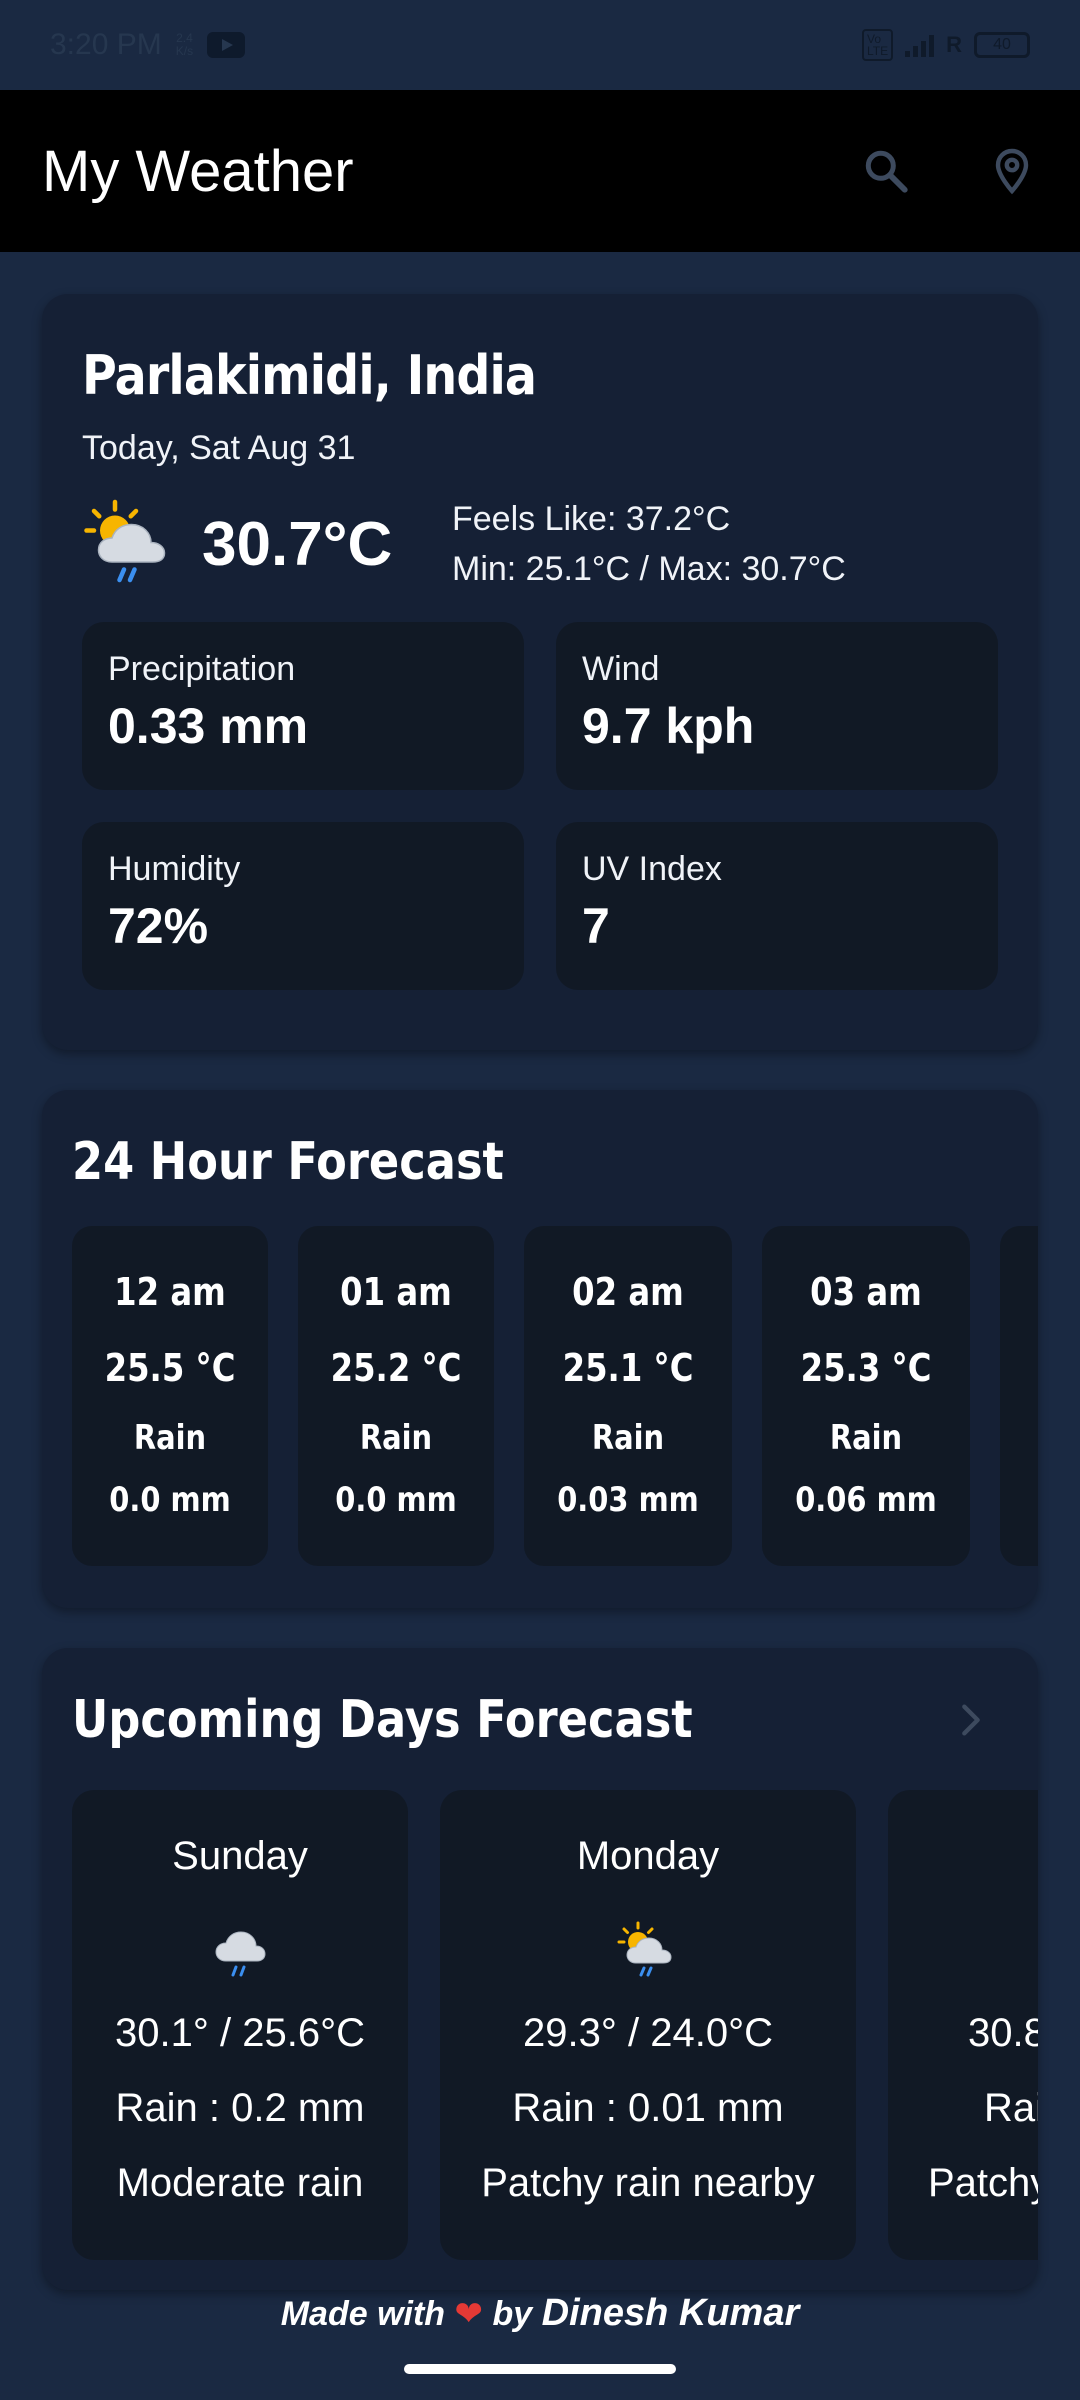 The height and width of the screenshot is (2400, 1080). I want to click on hour-card: 02 am 25.1 °C Rain 0.03 mm, so click(628, 1396).